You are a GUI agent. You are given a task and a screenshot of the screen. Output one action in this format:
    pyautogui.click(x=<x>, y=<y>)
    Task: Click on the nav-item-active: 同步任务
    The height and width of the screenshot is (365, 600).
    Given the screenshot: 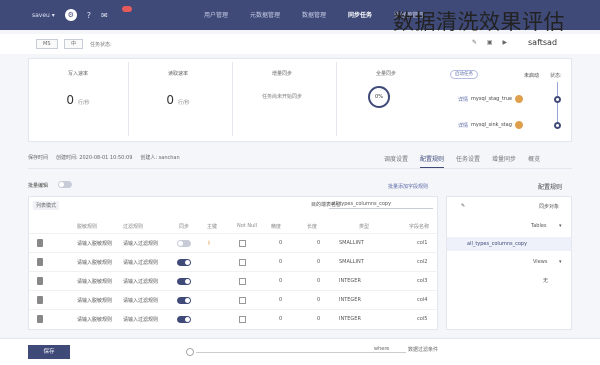 What is the action you would take?
    pyautogui.click(x=360, y=14)
    